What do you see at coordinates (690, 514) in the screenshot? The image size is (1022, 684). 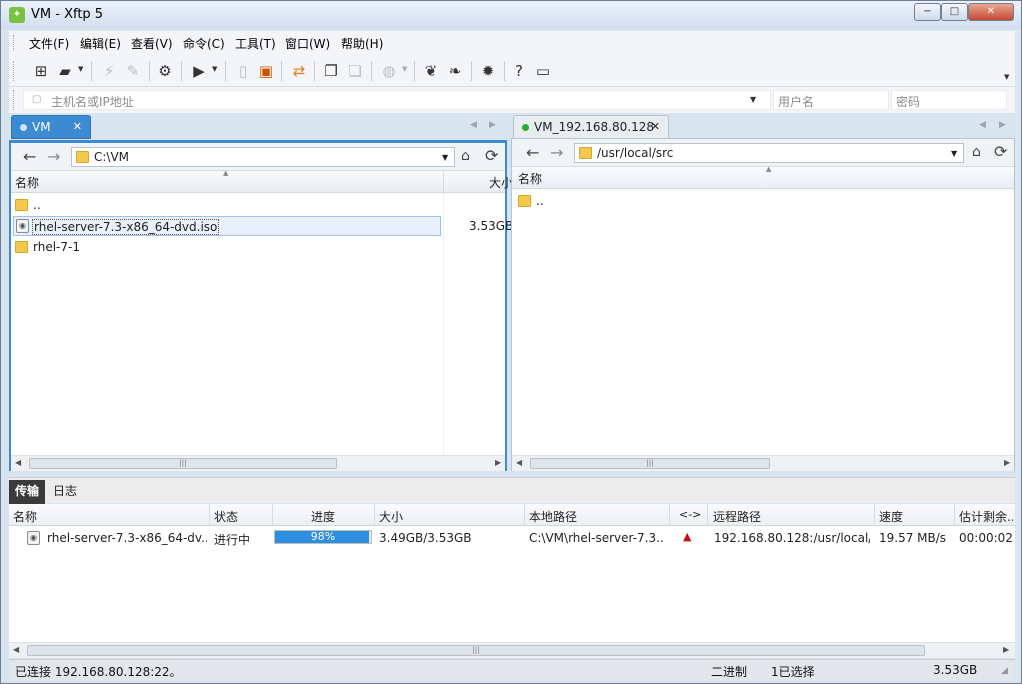 I see `column-direction: <->` at bounding box center [690, 514].